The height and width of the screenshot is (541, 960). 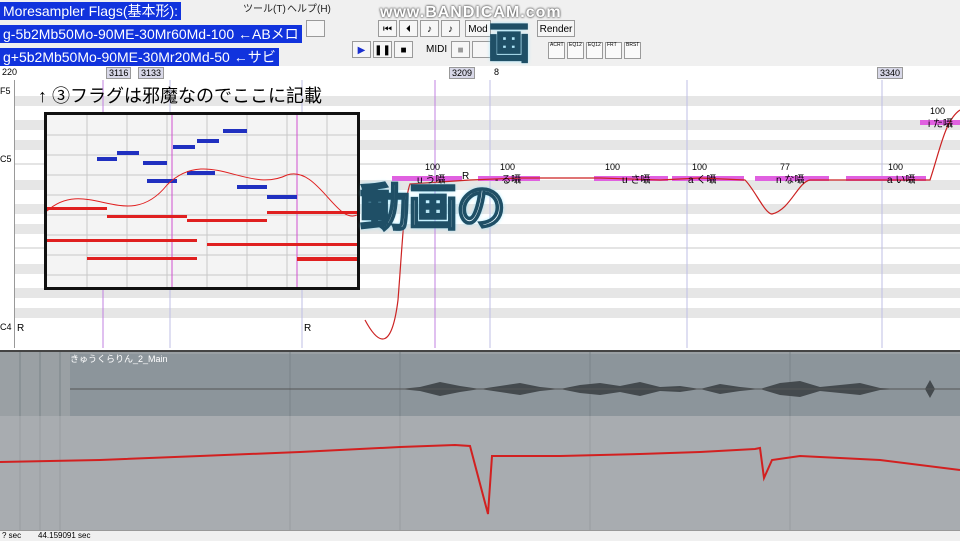 I want to click on inset-graphic, so click(x=202, y=201).